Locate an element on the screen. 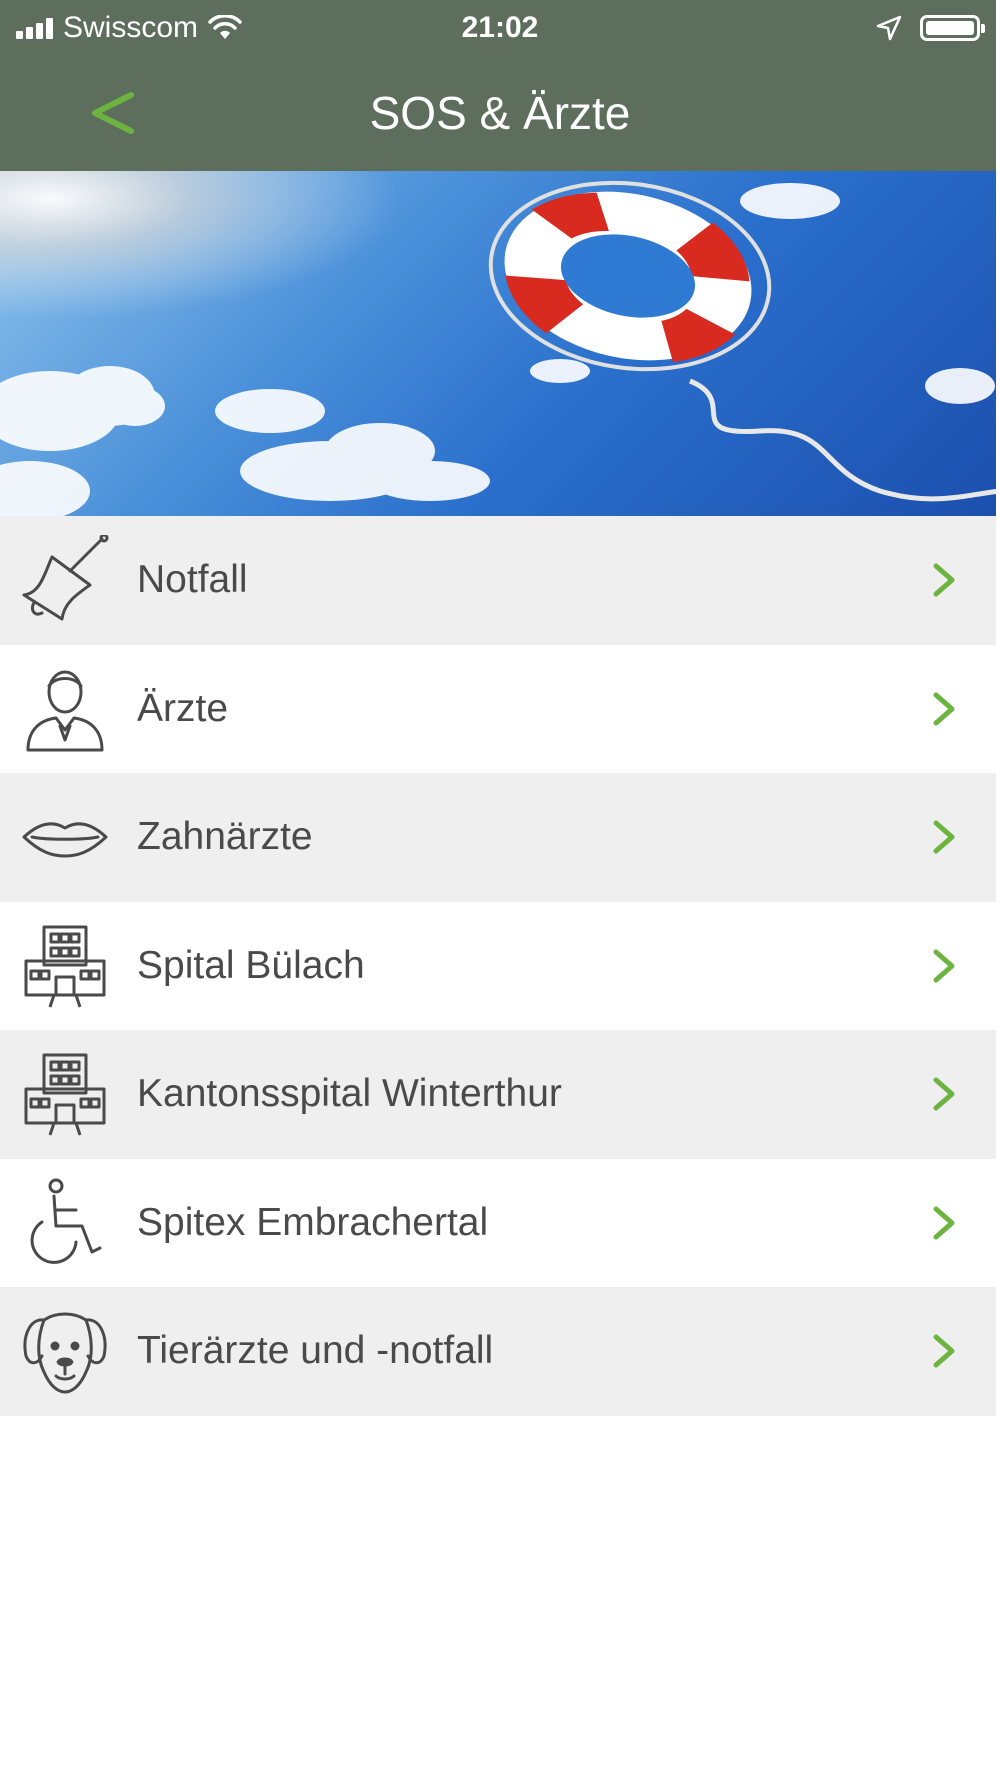 The image size is (1000, 1778). location-arrow-icon is located at coordinates (889, 28).